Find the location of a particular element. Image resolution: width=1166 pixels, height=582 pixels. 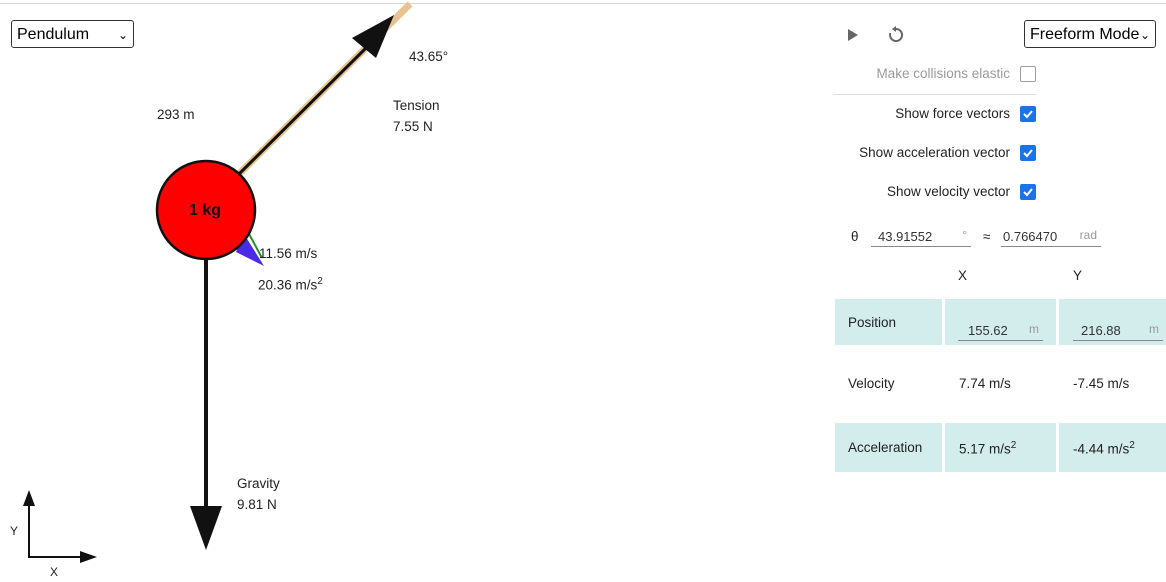

acceleration-value: 20.36 m/s2 is located at coordinates (290, 284).